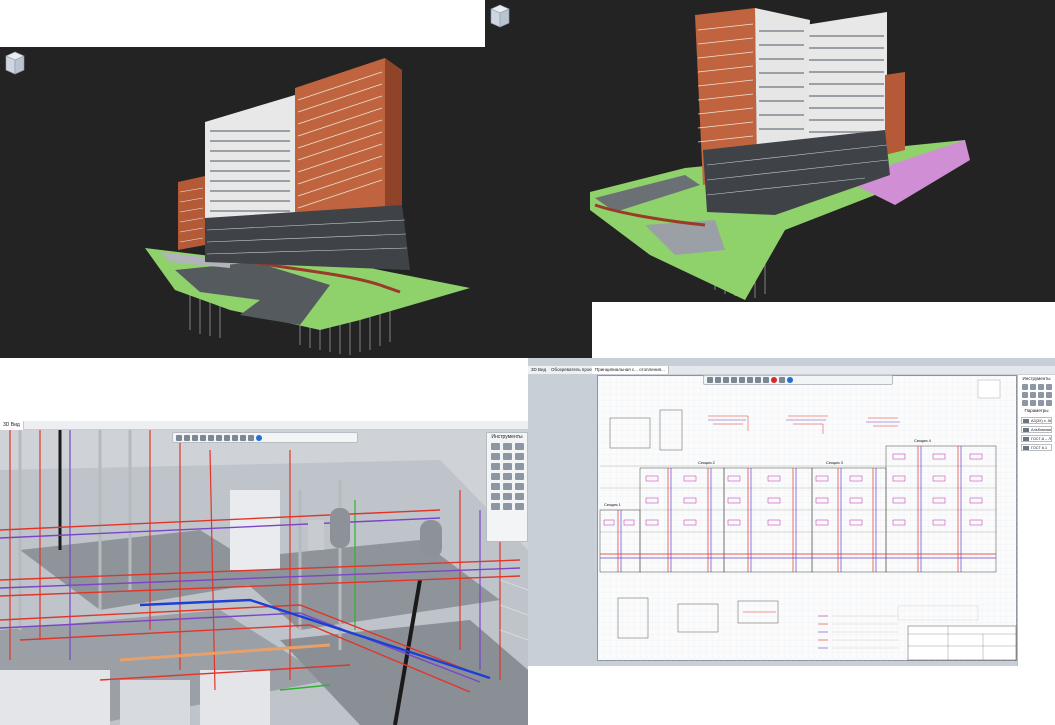 The width and height of the screenshot is (1055, 725). Describe the element at coordinates (195, 437) in the screenshot. I see `rotate-icon` at that location.